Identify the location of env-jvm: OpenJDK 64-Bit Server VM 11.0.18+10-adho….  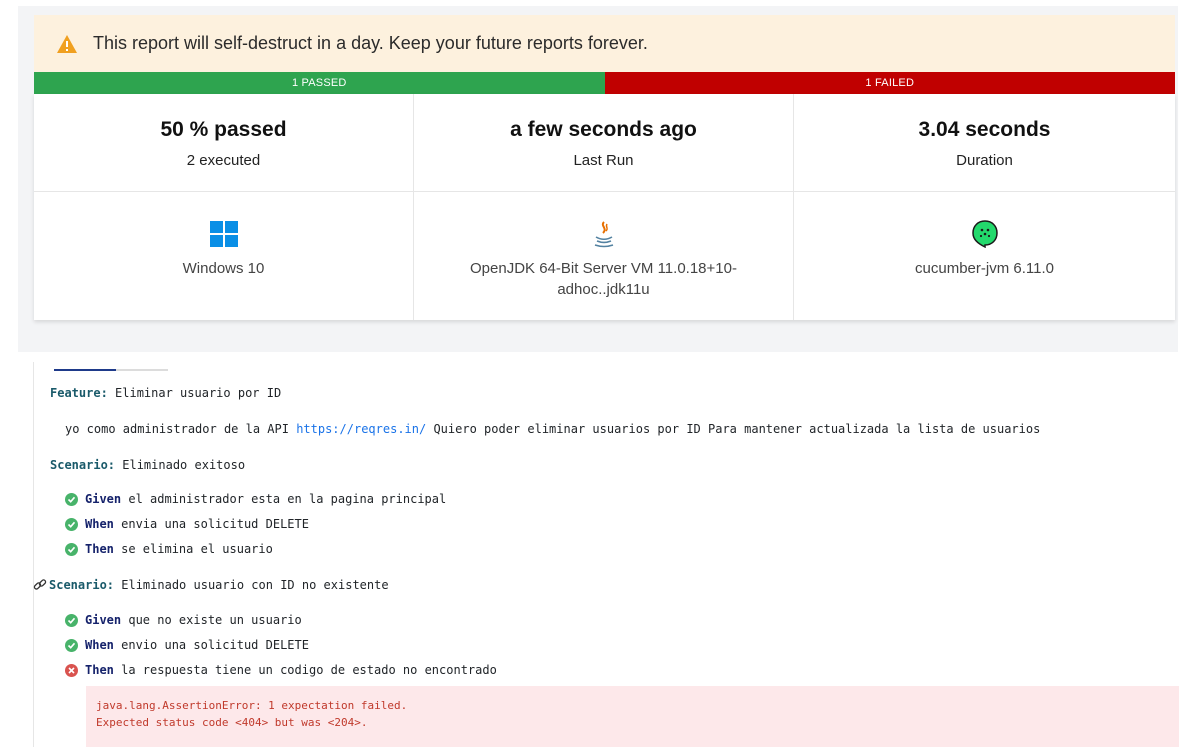
(604, 256).